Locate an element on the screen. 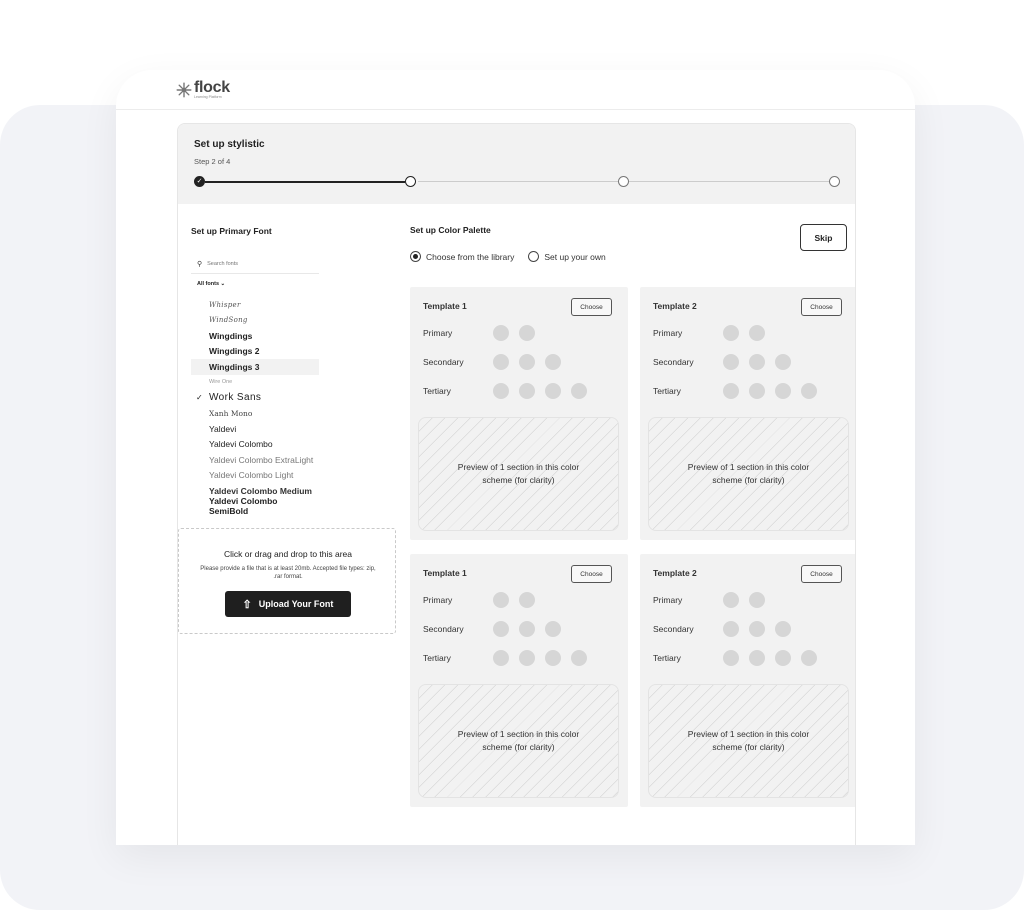  swatch-row: Tertiary is located at coordinates (510, 658).